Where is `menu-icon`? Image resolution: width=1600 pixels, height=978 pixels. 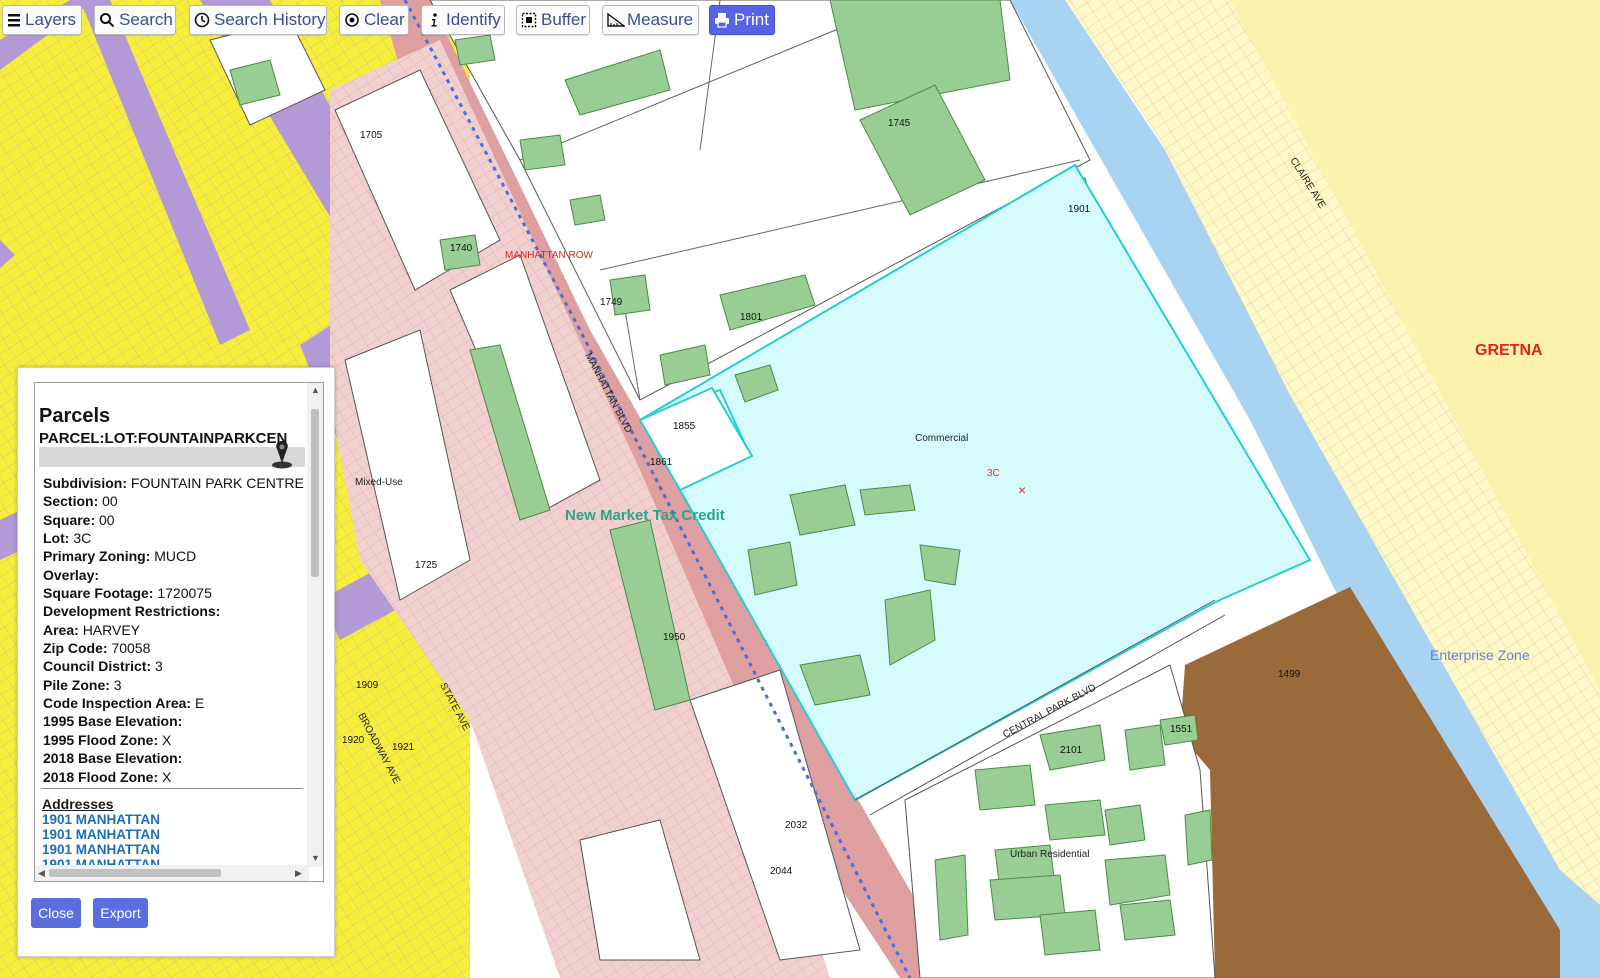
menu-icon is located at coordinates (14, 20).